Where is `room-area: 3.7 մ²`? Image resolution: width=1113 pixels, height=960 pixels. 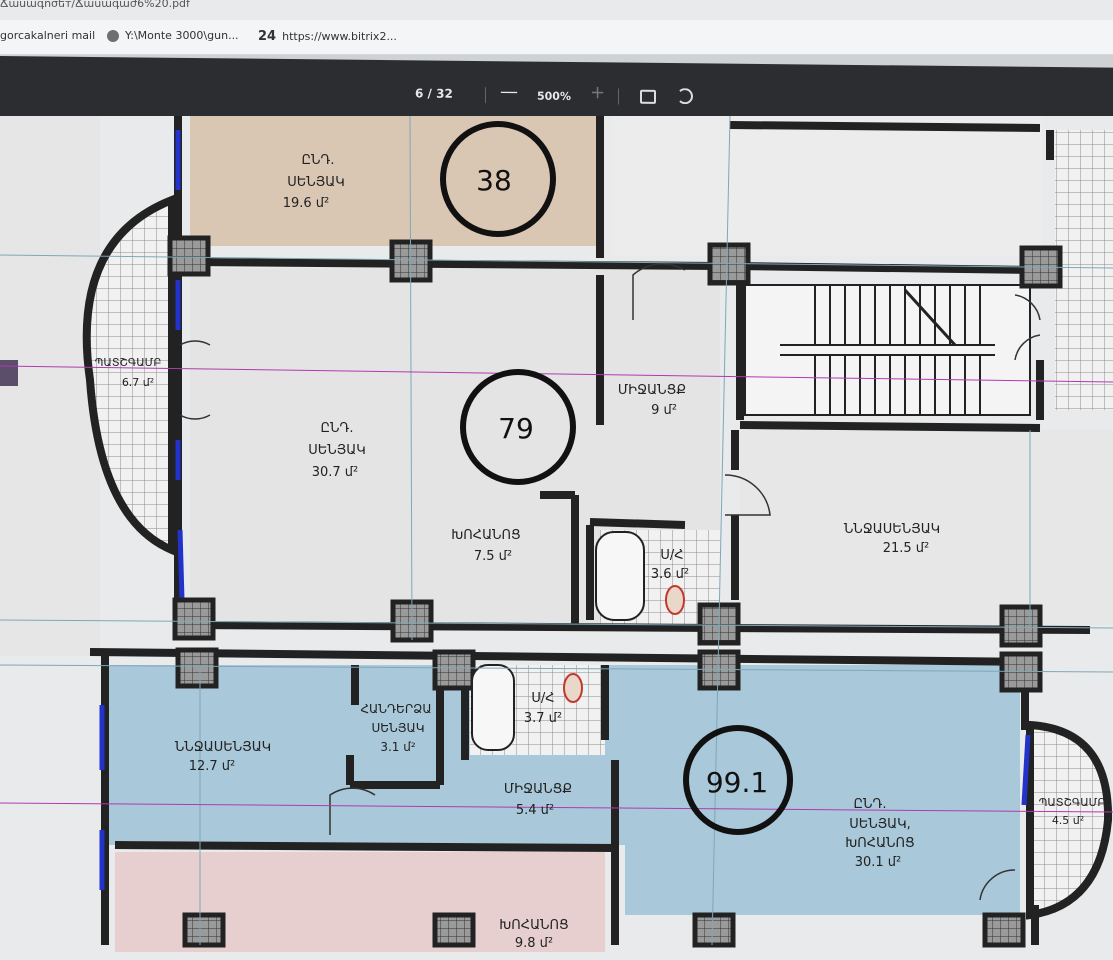
room-area: 3.7 մ² is located at coordinates (543, 718).